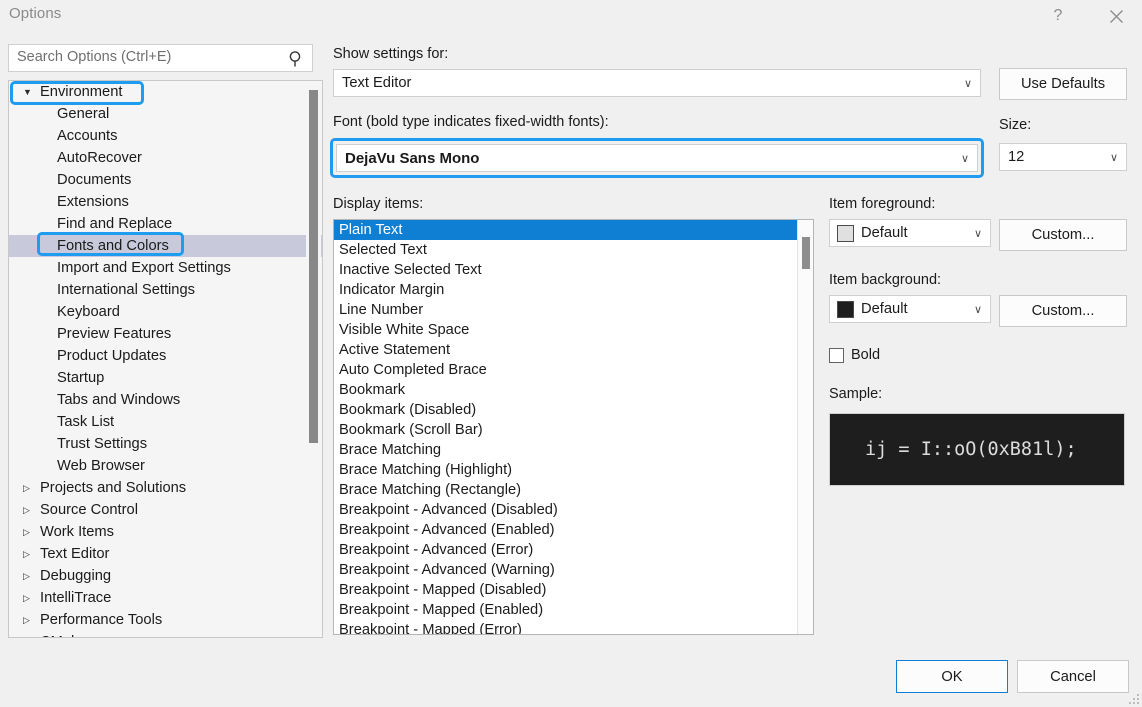 Image resolution: width=1142 pixels, height=707 pixels. I want to click on display-item-row: Breakpoint - Mapped (Error), so click(573, 627).